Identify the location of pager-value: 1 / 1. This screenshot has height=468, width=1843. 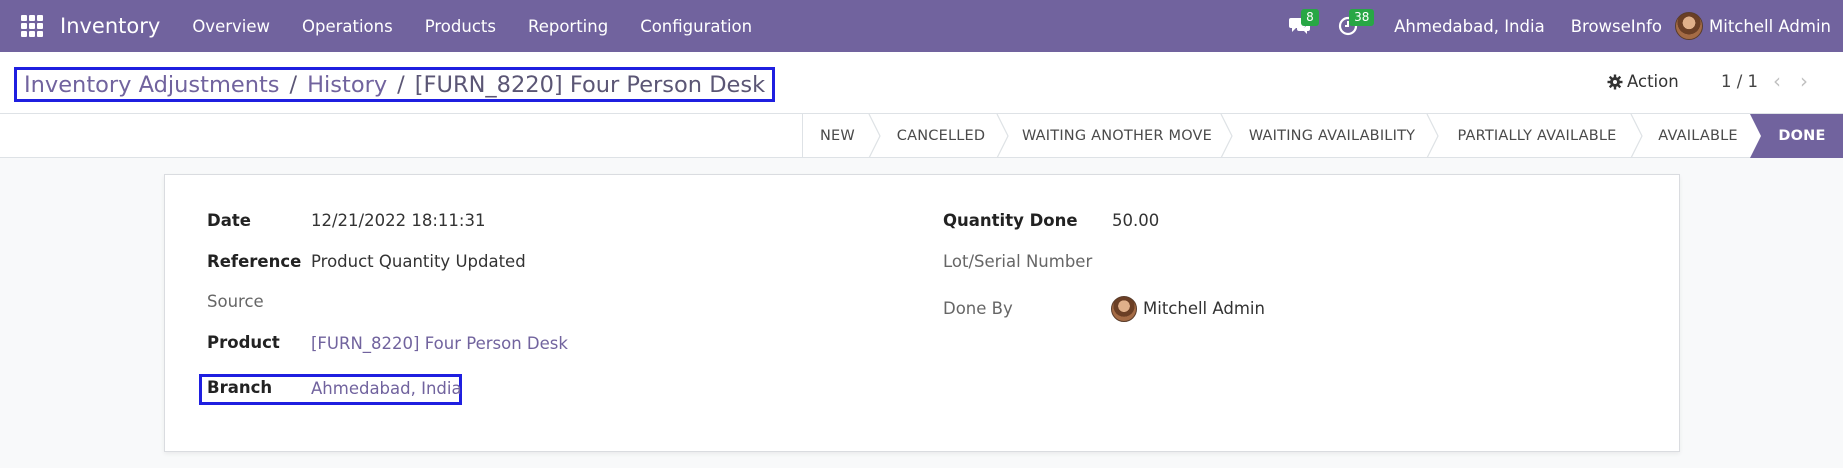
(1739, 81).